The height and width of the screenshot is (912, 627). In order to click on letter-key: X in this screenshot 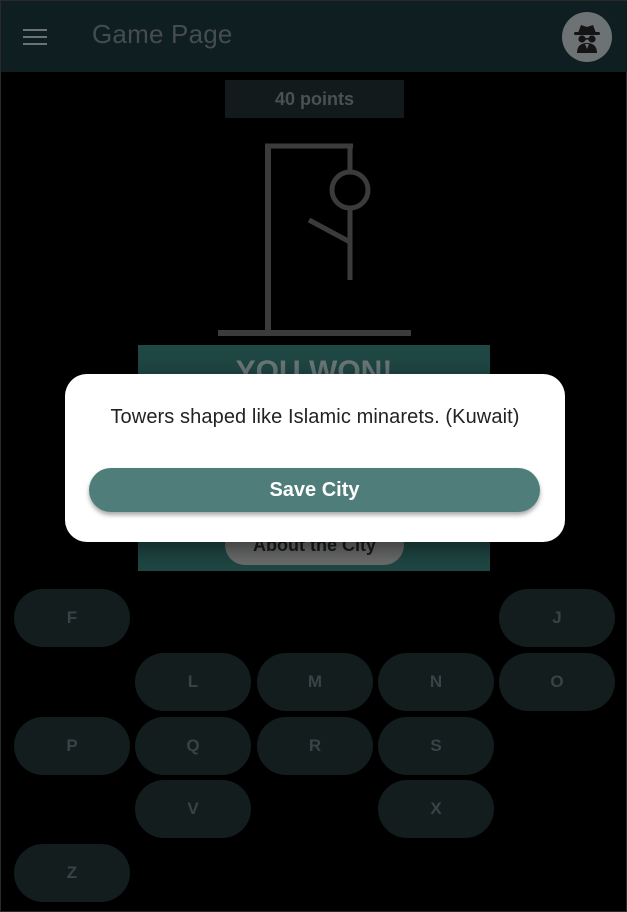, I will do `click(436, 809)`.